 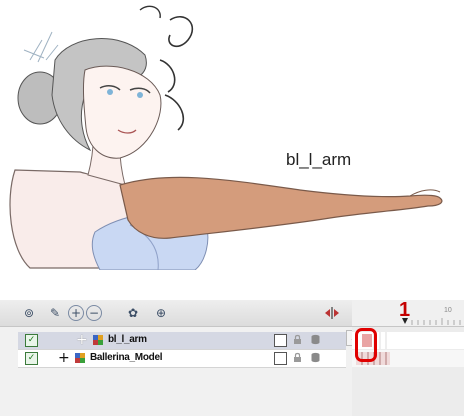 I want to click on layer-row-bl-l-arm: ✓ + bl_l_arm, so click(x=182, y=341).